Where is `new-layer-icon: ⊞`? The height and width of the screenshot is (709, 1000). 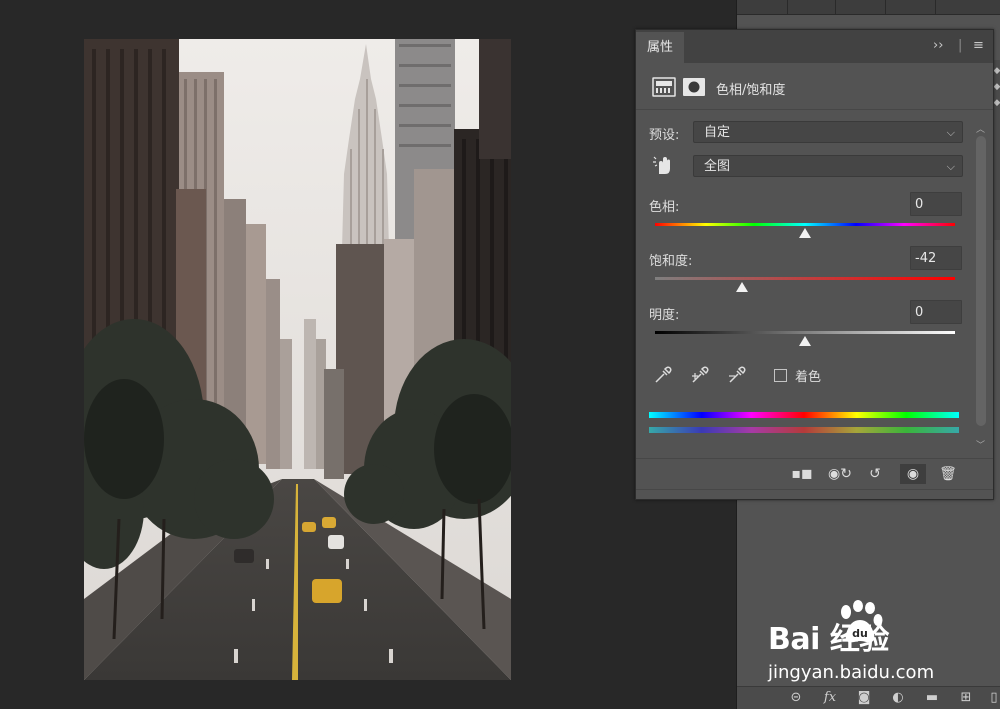
new-layer-icon: ⊞ is located at coordinates (966, 698).